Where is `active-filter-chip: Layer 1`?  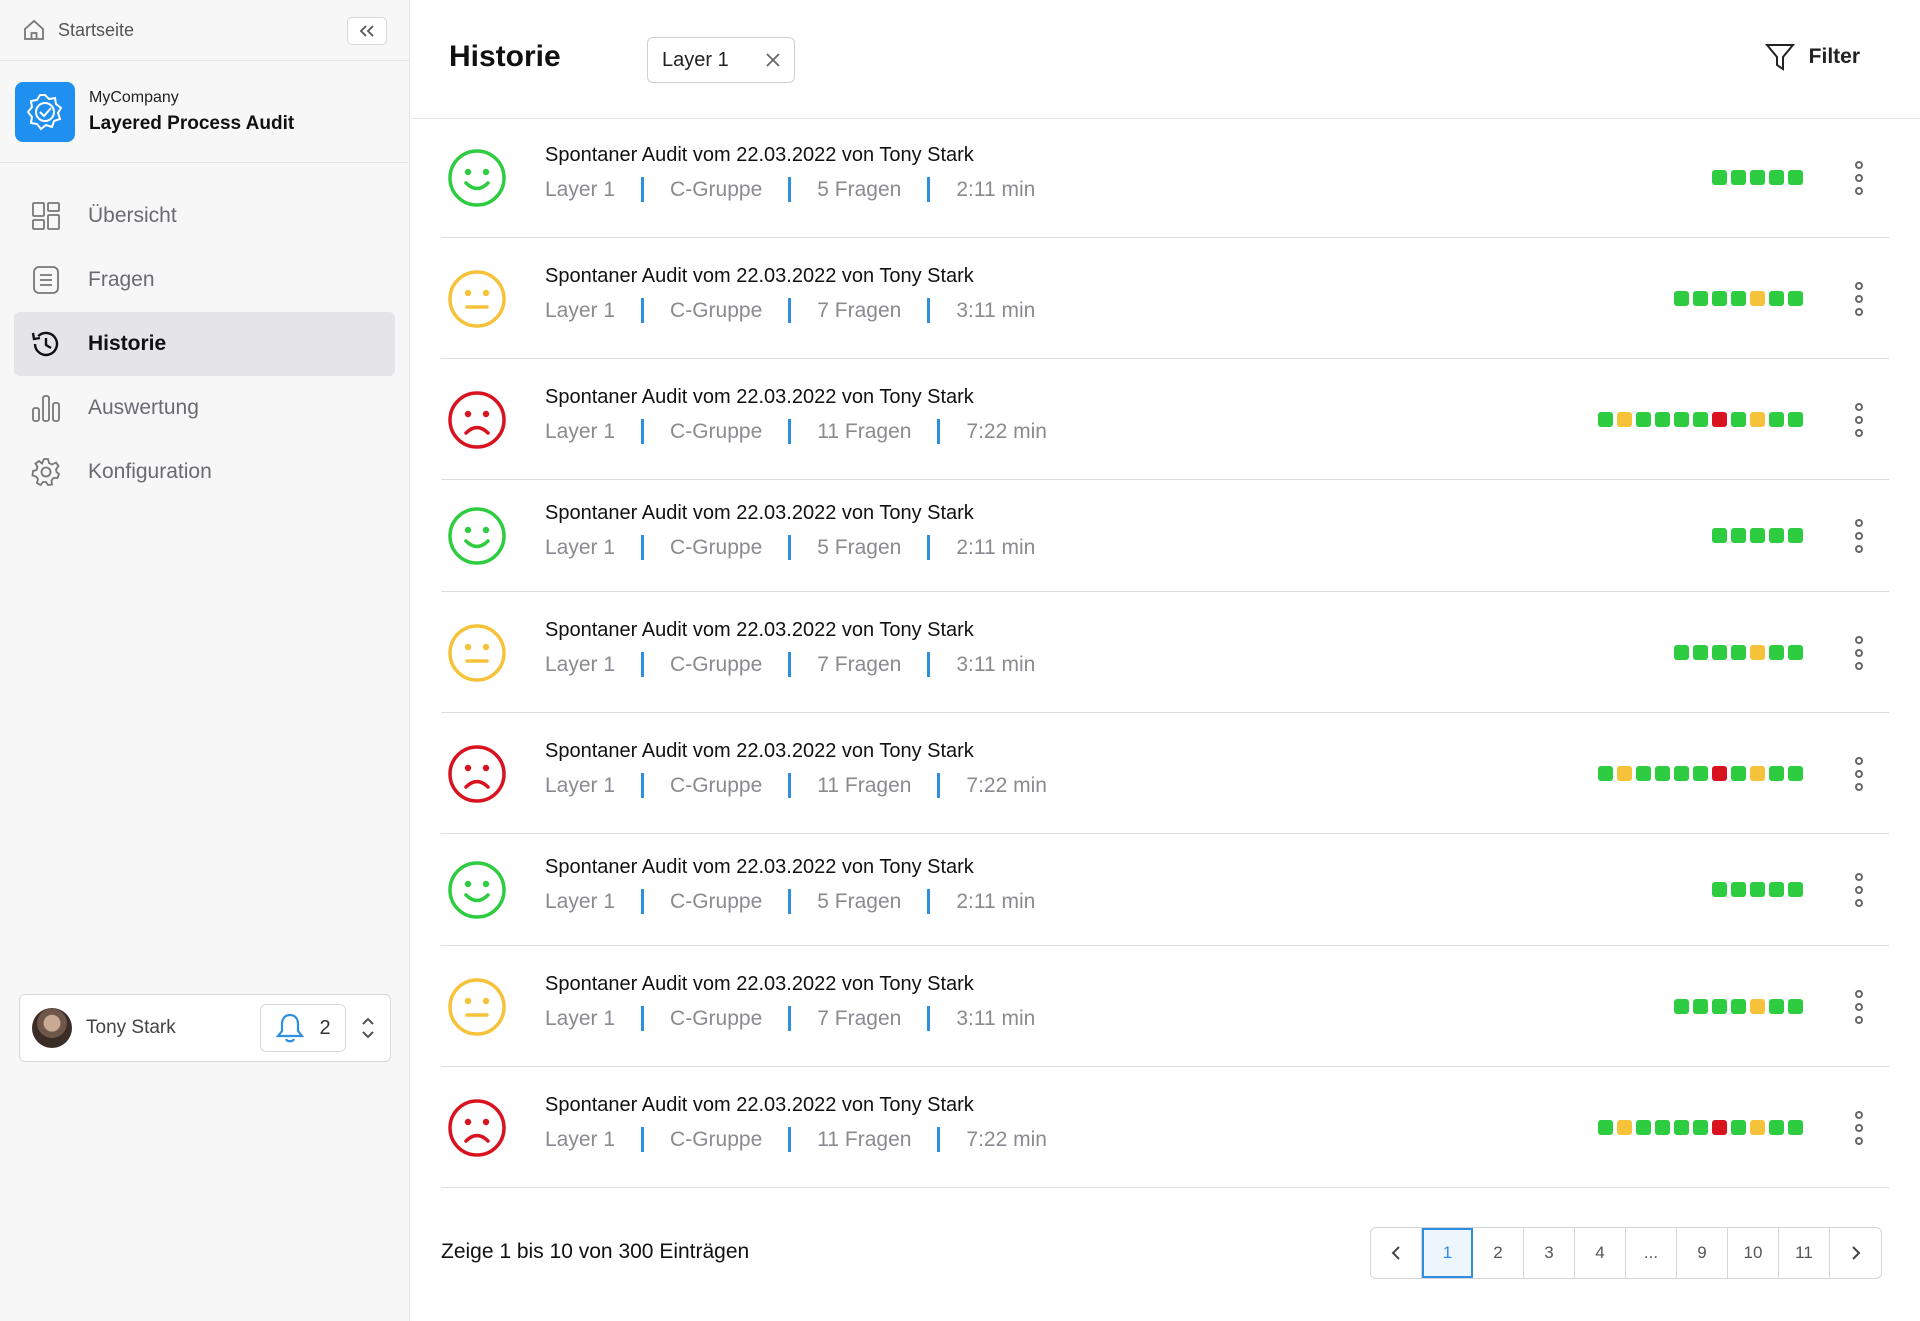
active-filter-chip: Layer 1 is located at coordinates (721, 60).